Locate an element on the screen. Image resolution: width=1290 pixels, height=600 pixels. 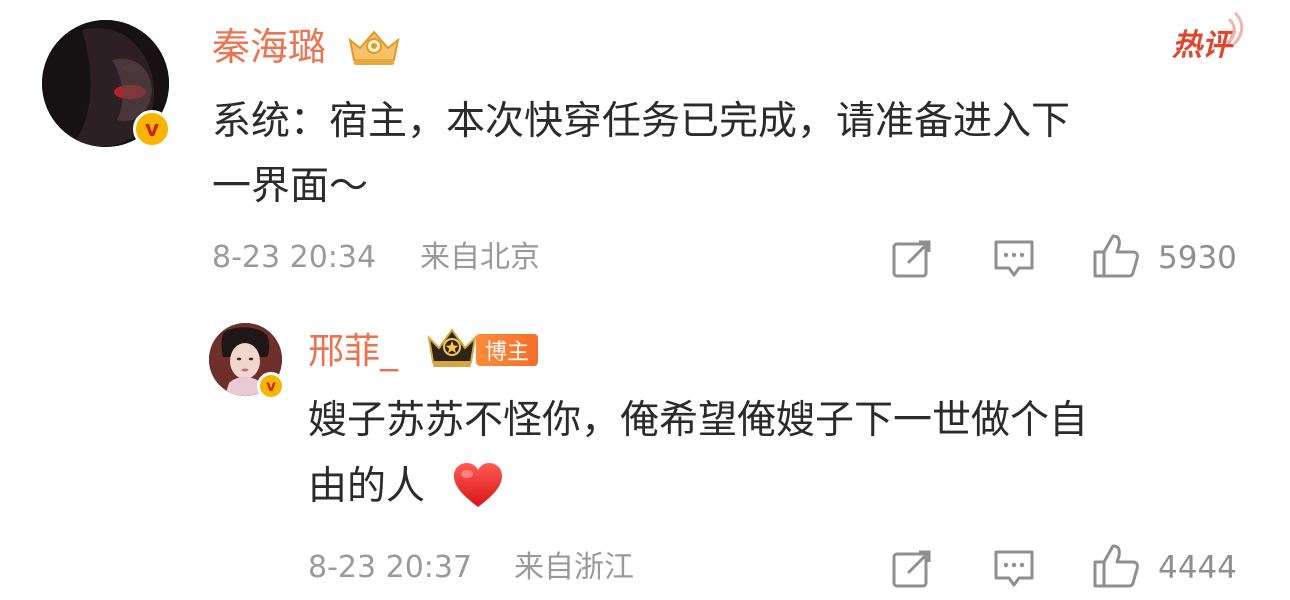
comment-time: 8-23 20:37 is located at coordinates (390, 567).